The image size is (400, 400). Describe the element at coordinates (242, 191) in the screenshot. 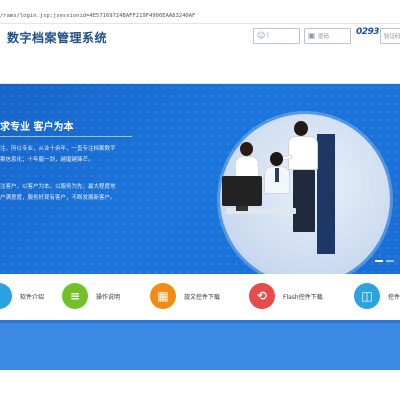

I see `monitor` at that location.